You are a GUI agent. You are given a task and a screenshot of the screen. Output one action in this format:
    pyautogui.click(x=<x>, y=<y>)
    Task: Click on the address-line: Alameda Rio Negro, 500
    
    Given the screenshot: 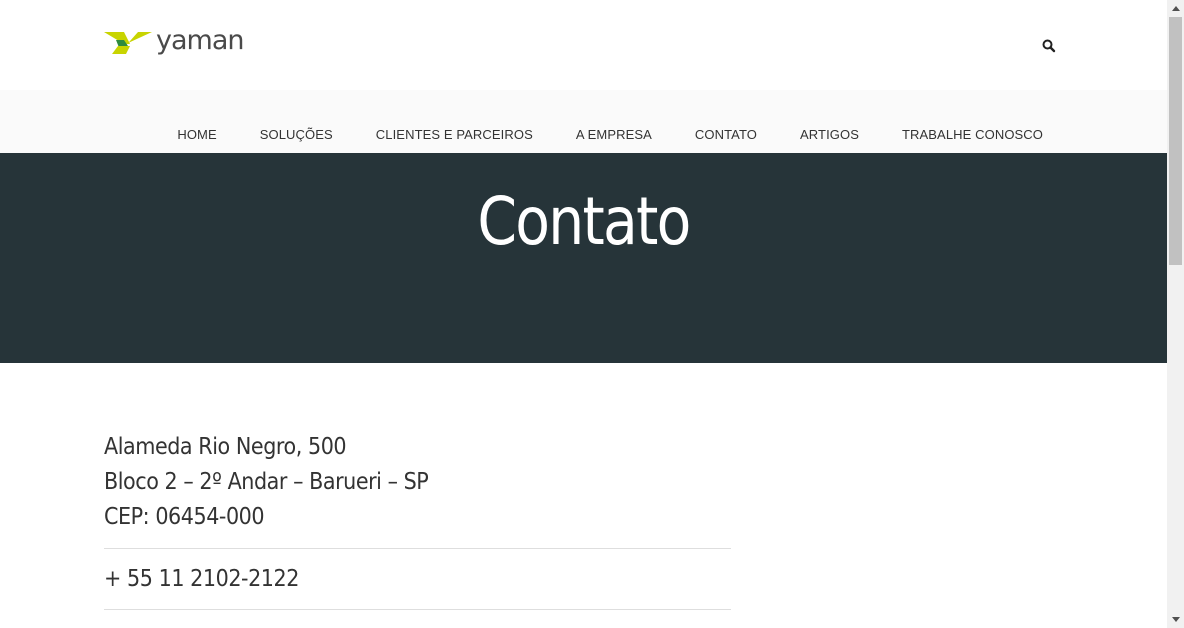 What is the action you would take?
    pyautogui.click(x=225, y=447)
    